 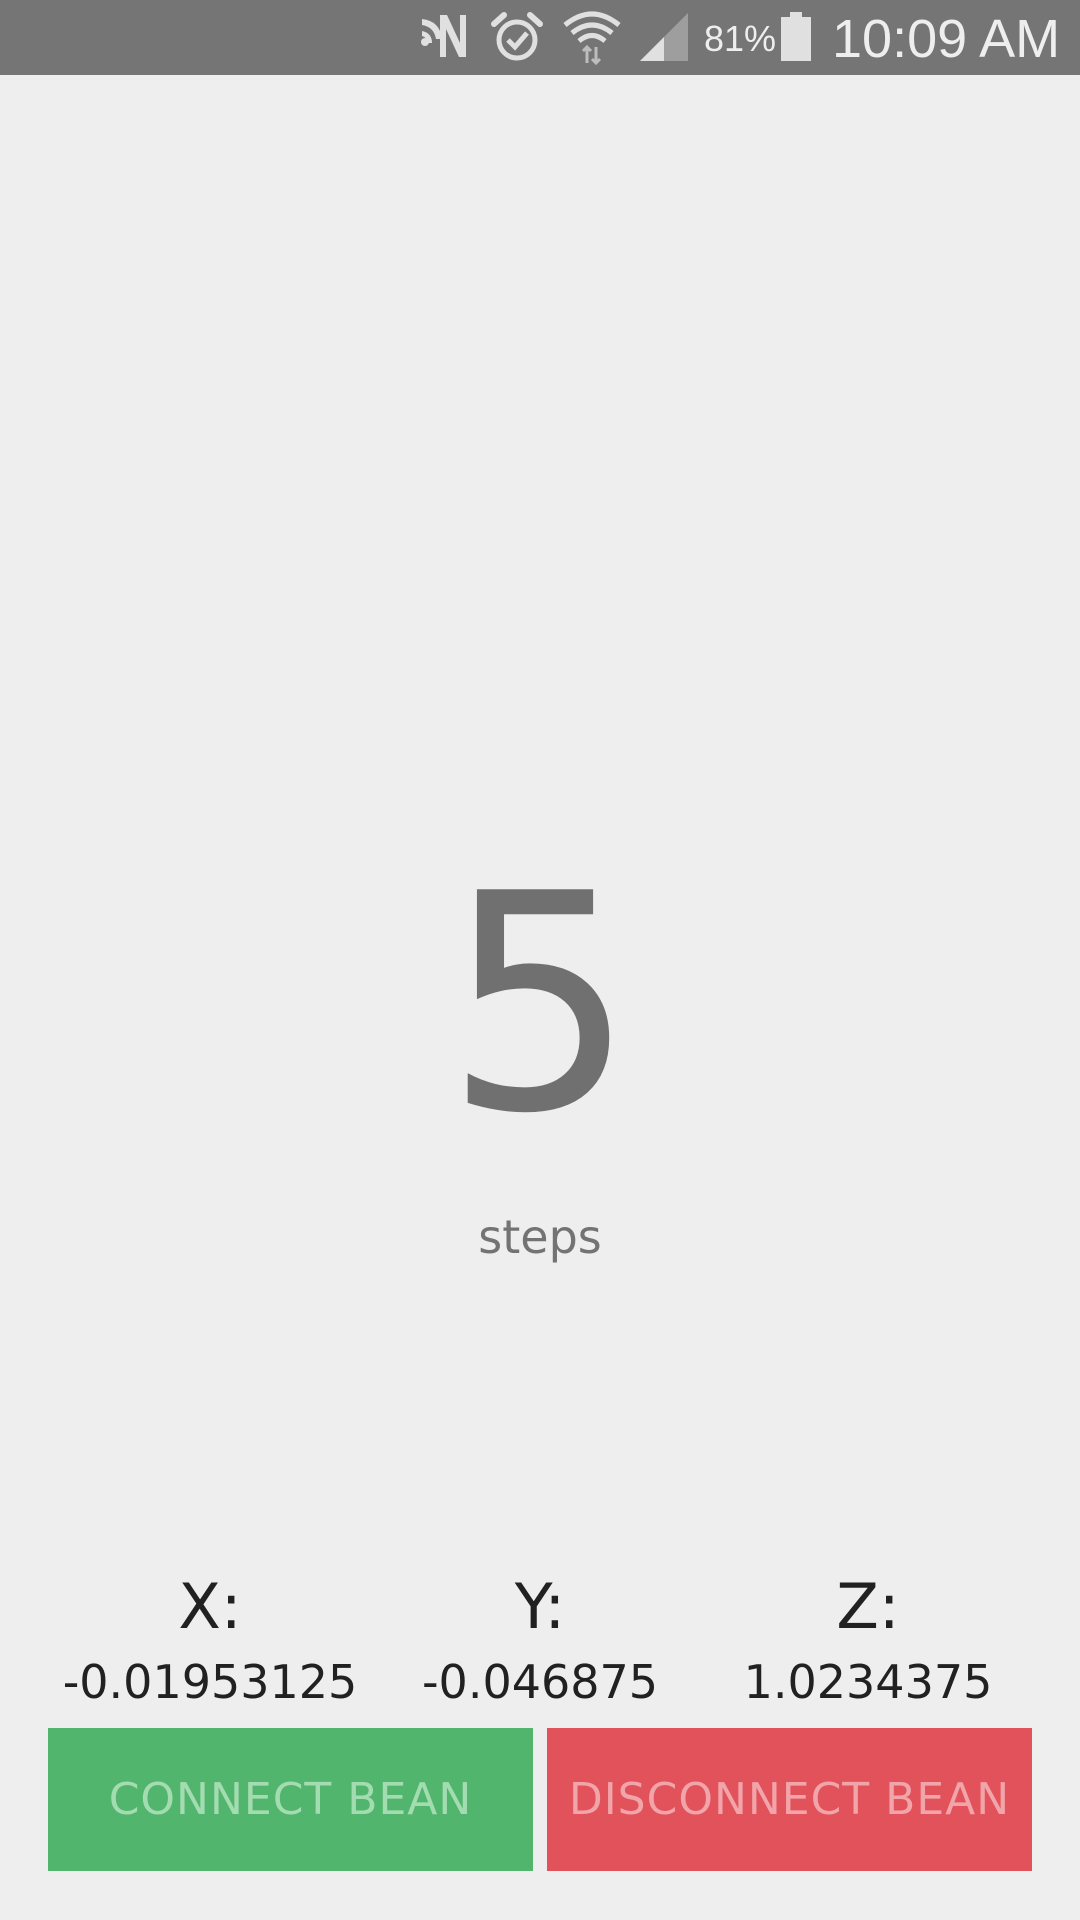 I want to click on battery-icon, so click(x=796, y=37).